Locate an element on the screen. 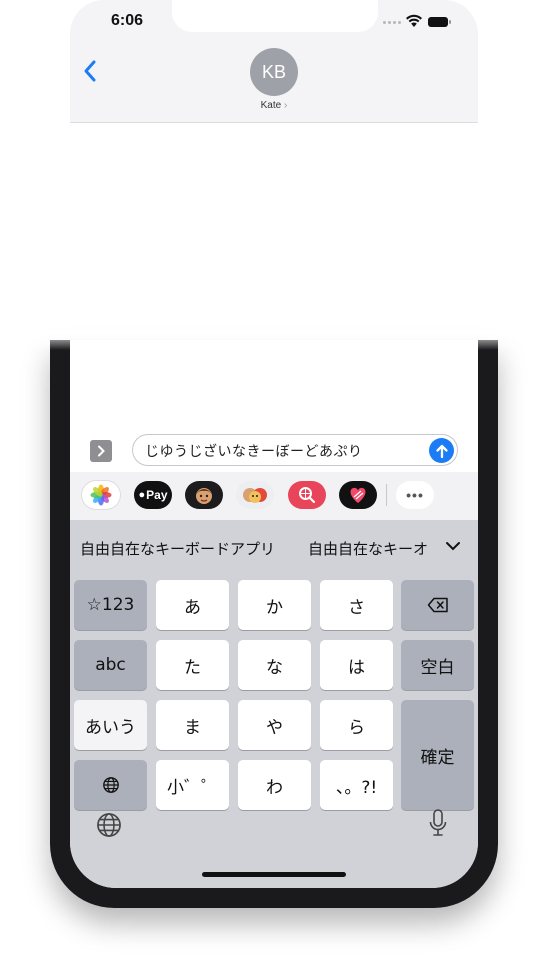 This screenshot has height=960, width=548. confirm-key: 確定 is located at coordinates (437, 755).